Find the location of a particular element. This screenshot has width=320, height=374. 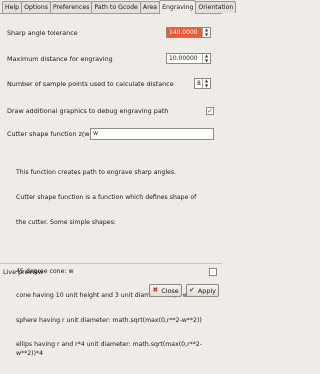

sharp-angle-value: 140.0000 is located at coordinates (184, 32).